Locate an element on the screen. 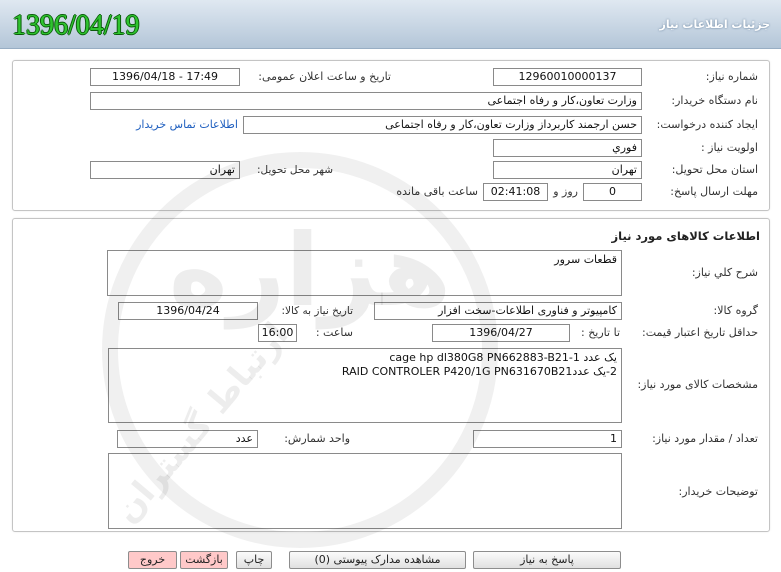 The width and height of the screenshot is (781, 572). back-button: بازگشت is located at coordinates (204, 560).